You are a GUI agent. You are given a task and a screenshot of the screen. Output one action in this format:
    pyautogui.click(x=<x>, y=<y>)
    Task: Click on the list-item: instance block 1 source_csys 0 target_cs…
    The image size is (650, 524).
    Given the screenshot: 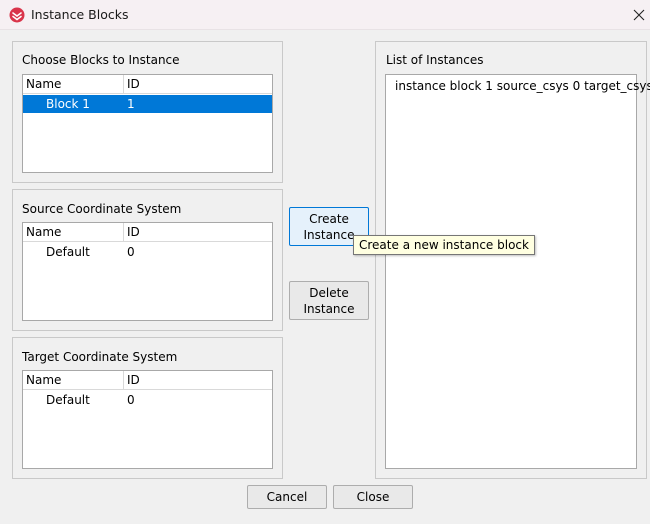 What is the action you would take?
    pyautogui.click(x=522, y=86)
    